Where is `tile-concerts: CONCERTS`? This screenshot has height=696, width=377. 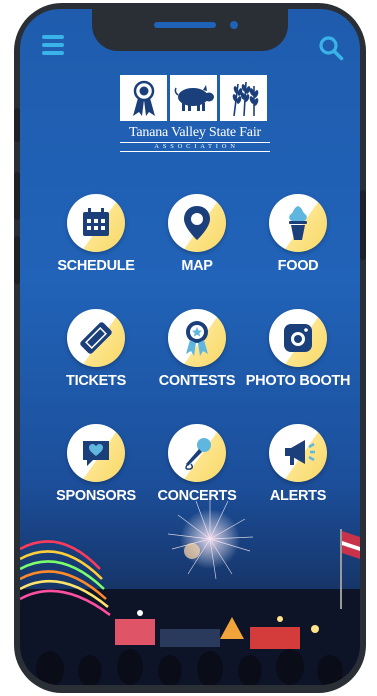 tile-concerts: CONCERTS is located at coordinates (196, 479).